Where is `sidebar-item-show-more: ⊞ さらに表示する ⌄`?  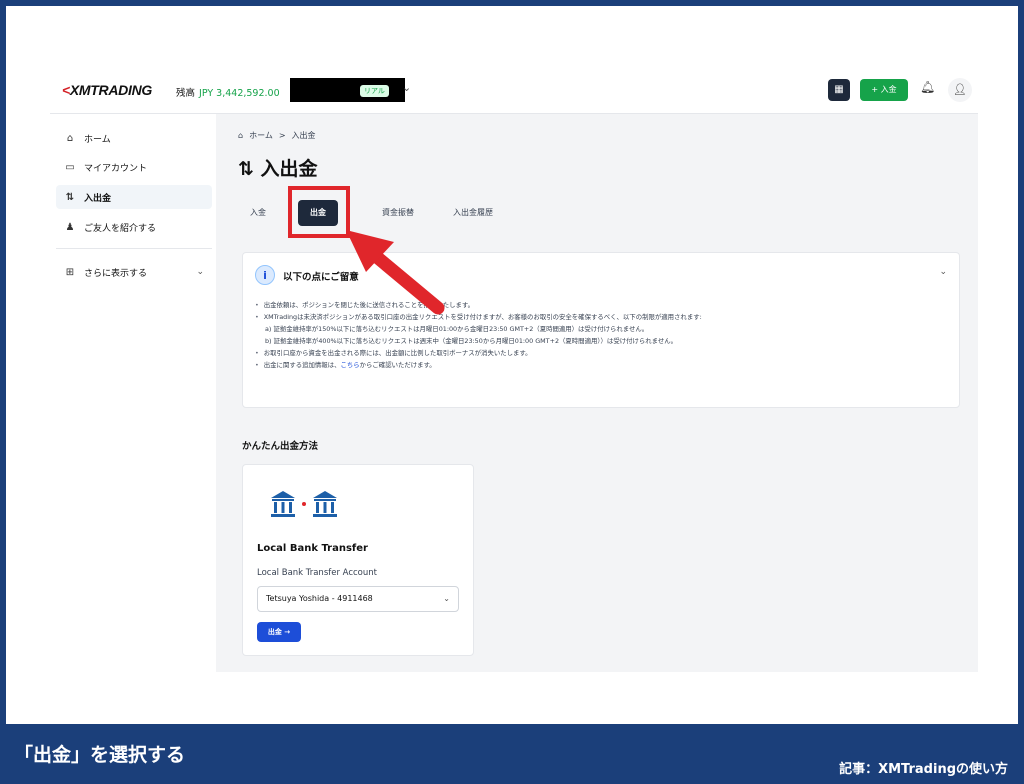 sidebar-item-show-more: ⊞ さらに表示する ⌄ is located at coordinates (134, 272).